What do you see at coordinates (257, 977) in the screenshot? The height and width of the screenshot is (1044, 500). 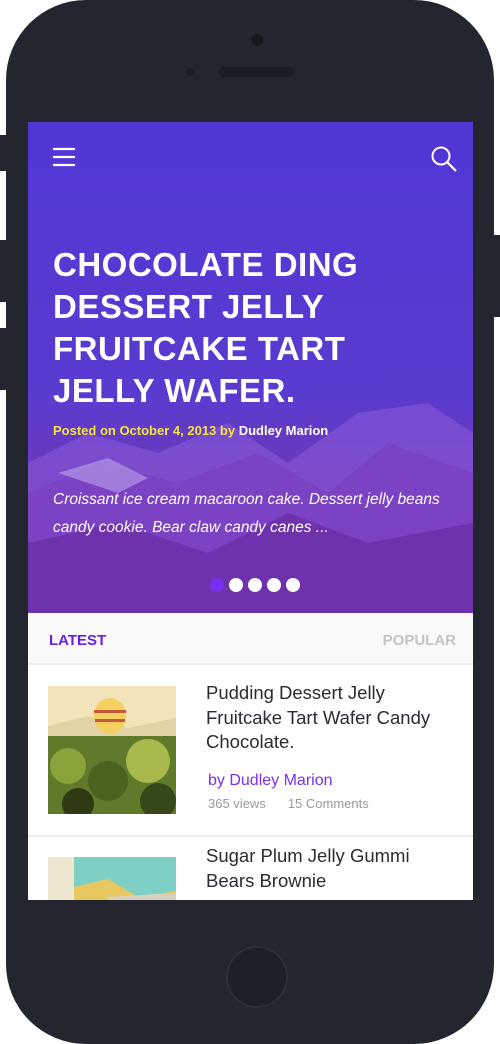 I see `home-button` at bounding box center [257, 977].